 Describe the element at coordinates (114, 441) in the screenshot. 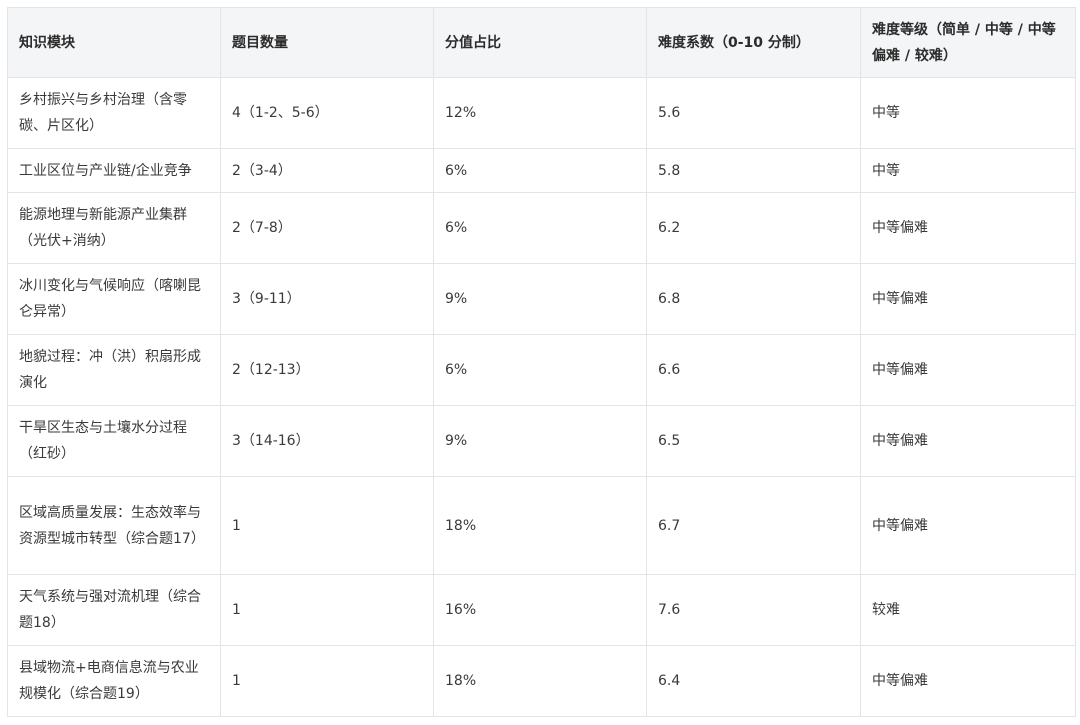

I see `cell-module: 干旱区生态与土壤水分过程（红砂）` at that location.